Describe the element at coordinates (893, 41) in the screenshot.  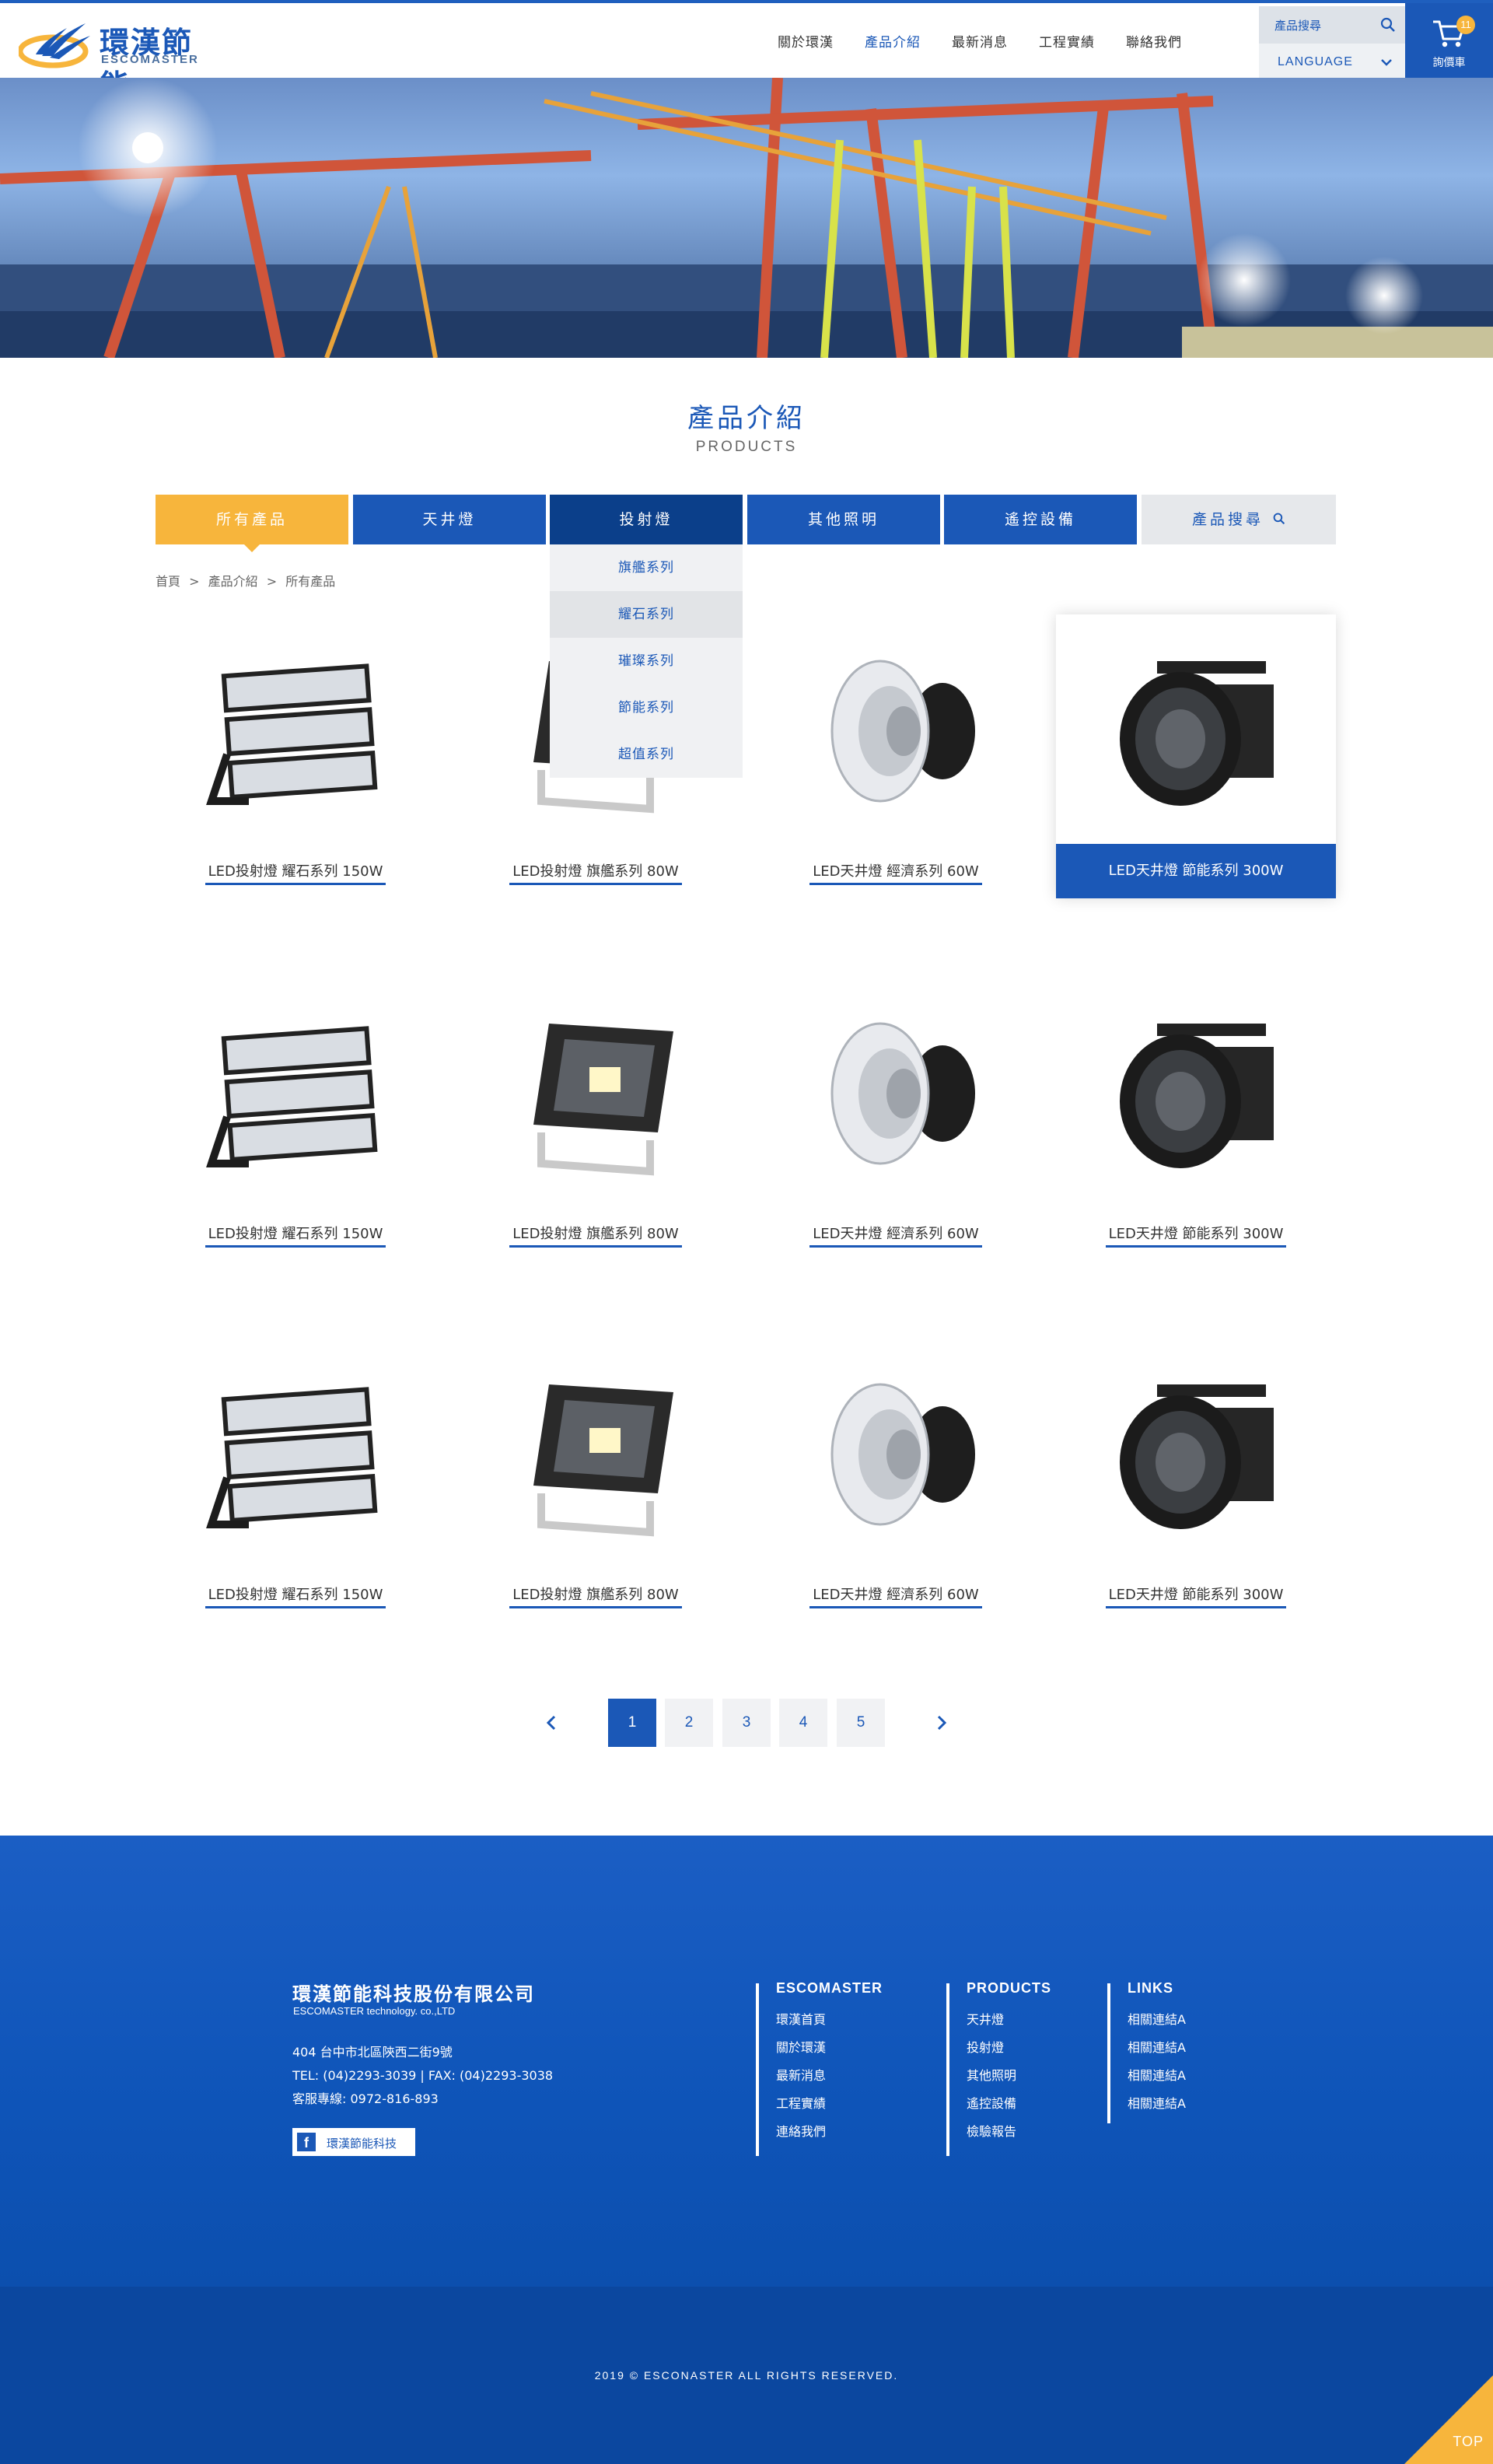
I see `nav-products: 產品介紹` at that location.